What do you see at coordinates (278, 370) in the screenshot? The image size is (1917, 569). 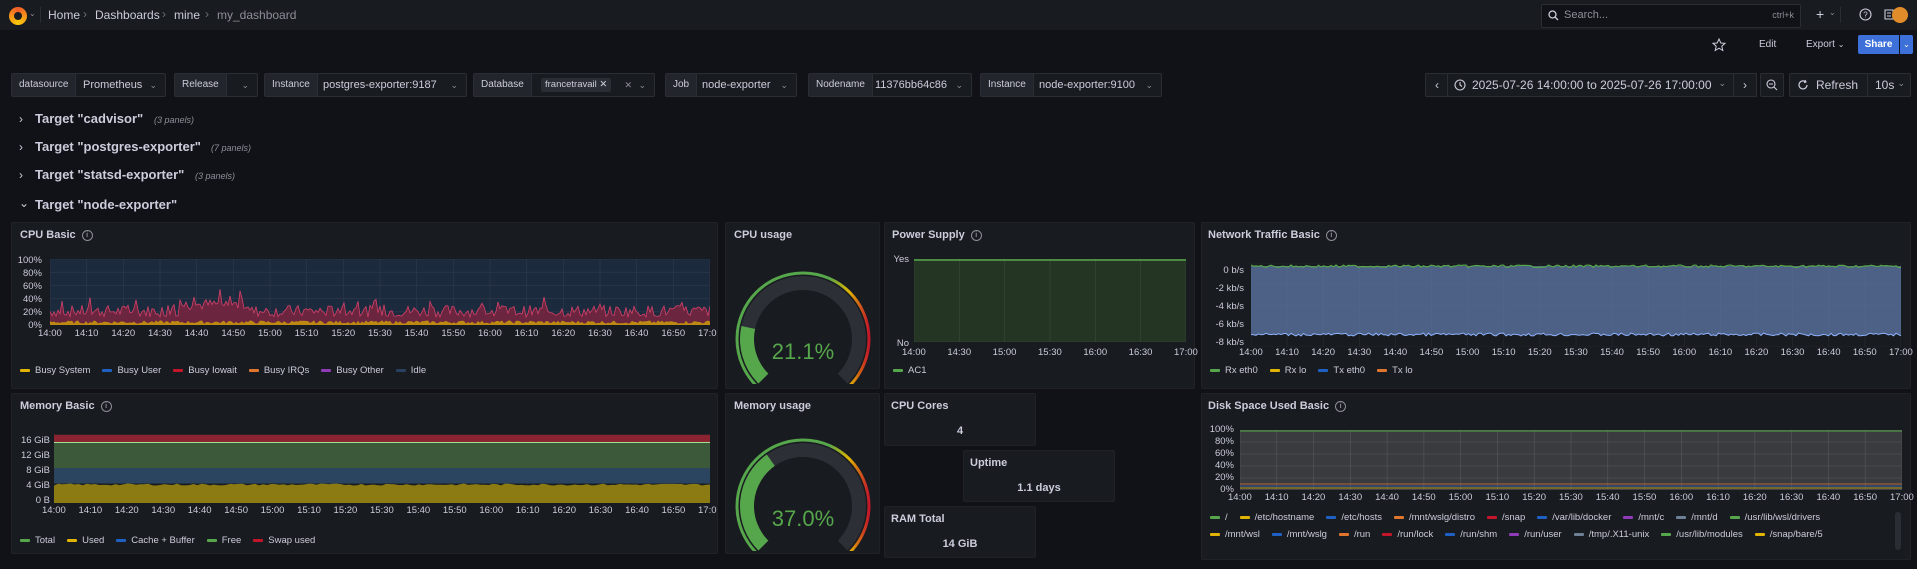 I see `legend-item: Busy IRQs` at bounding box center [278, 370].